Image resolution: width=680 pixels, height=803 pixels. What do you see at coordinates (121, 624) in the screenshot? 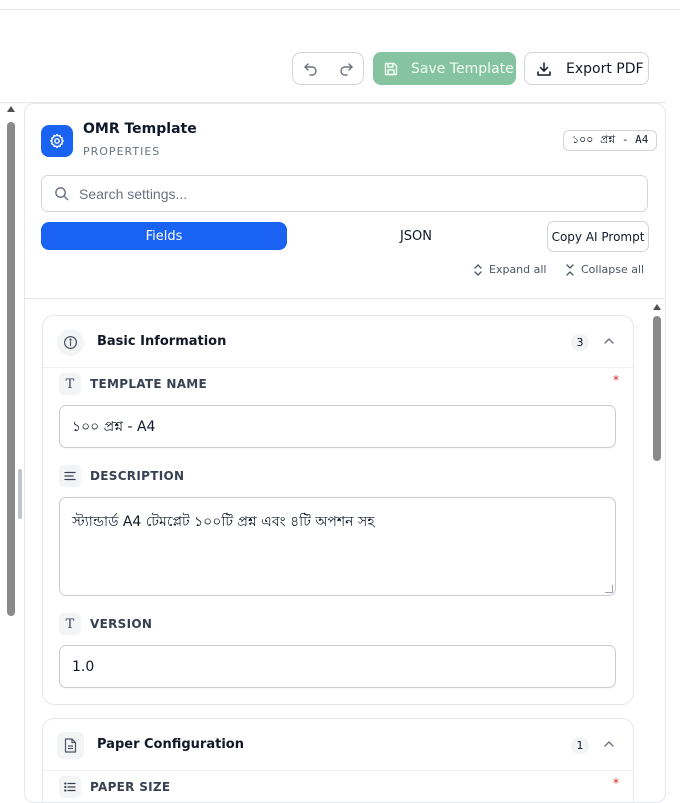
I see `field-label-text: VERSION` at bounding box center [121, 624].